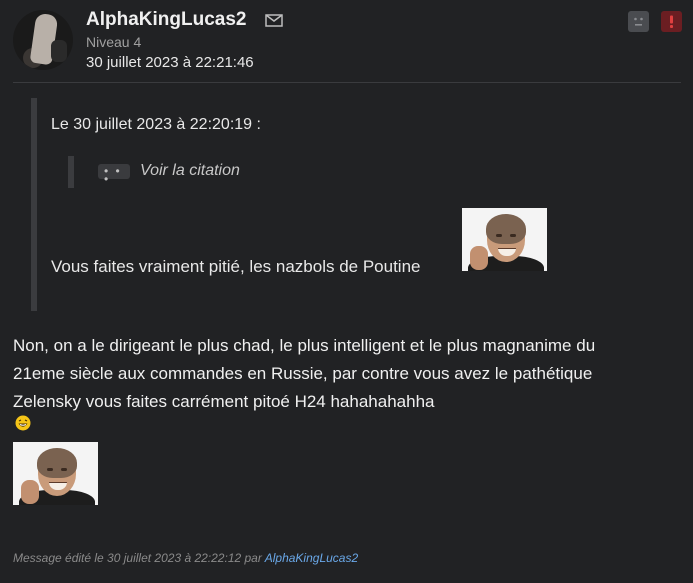  What do you see at coordinates (156, 124) in the screenshot?
I see `quote-header: Le 30 juillet 2023 à 22:20:19 :` at bounding box center [156, 124].